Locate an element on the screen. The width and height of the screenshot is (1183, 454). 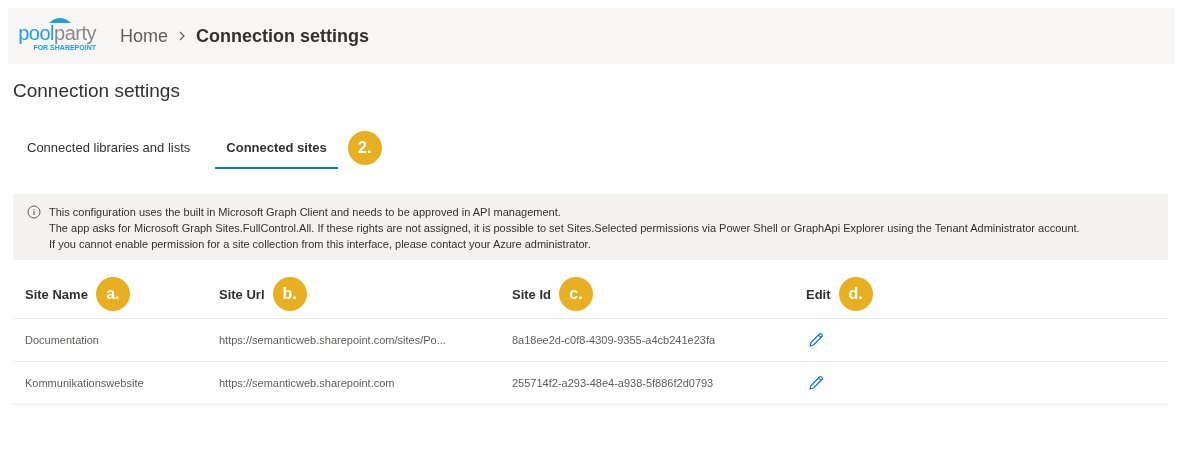
info-text: If you cannot enable permission for a site collection from this interface, please contact your Azure administrator. is located at coordinates (320, 244).